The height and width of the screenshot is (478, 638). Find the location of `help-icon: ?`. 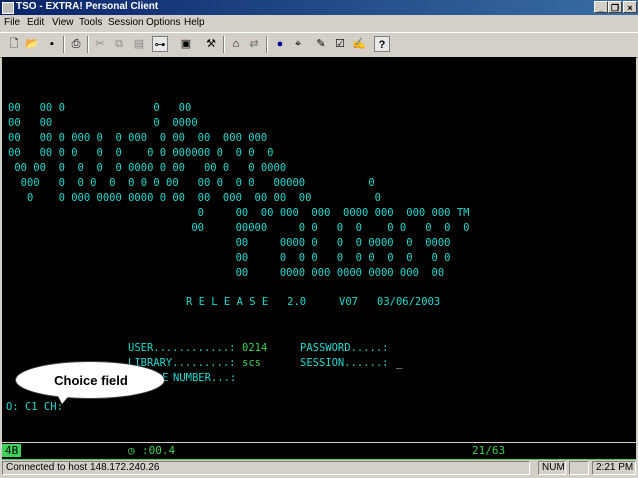

help-icon: ? is located at coordinates (382, 44).